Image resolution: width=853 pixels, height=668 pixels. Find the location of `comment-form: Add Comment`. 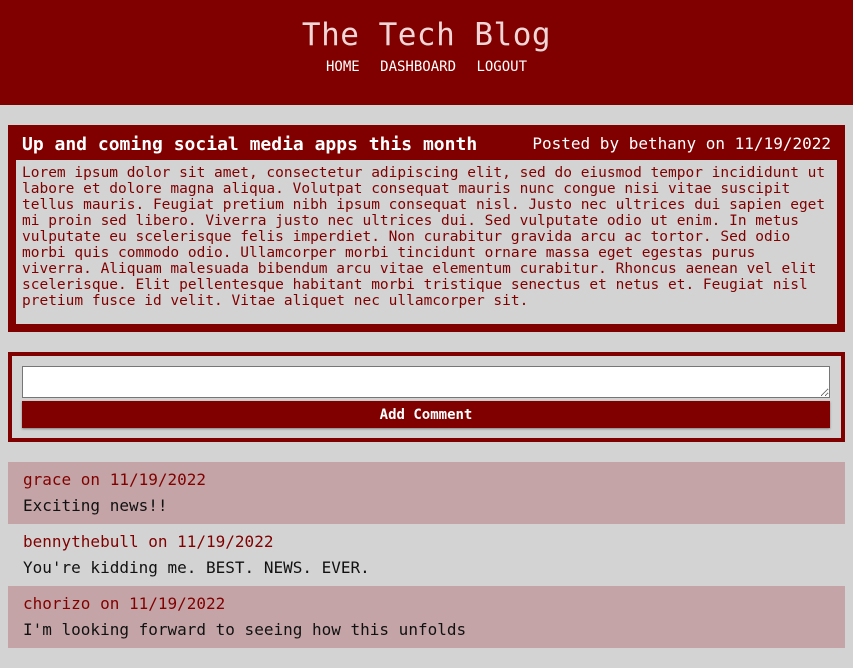

comment-form: Add Comment is located at coordinates (426, 397).